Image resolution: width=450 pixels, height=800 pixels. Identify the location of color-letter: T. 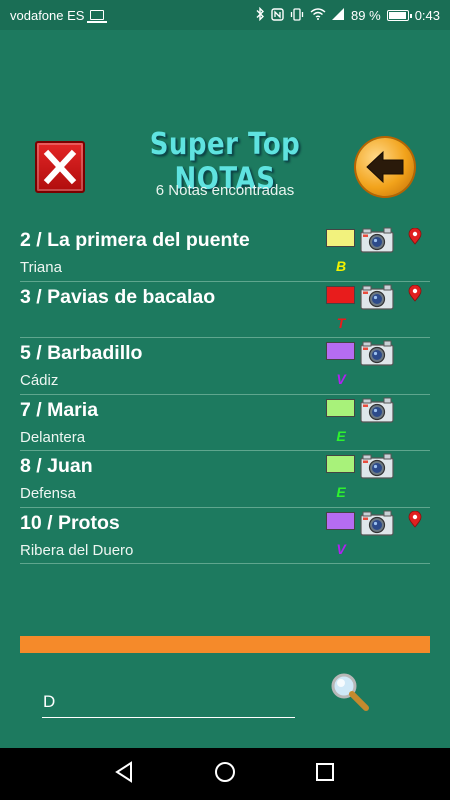
(341, 322).